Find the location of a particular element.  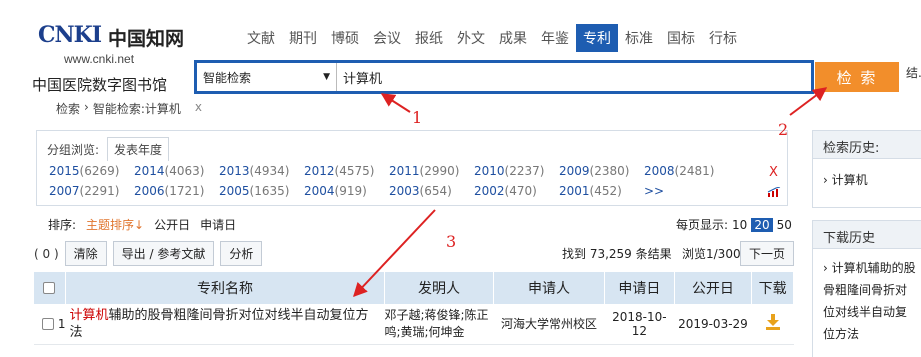

row-select-cell: 1 is located at coordinates (50, 324).